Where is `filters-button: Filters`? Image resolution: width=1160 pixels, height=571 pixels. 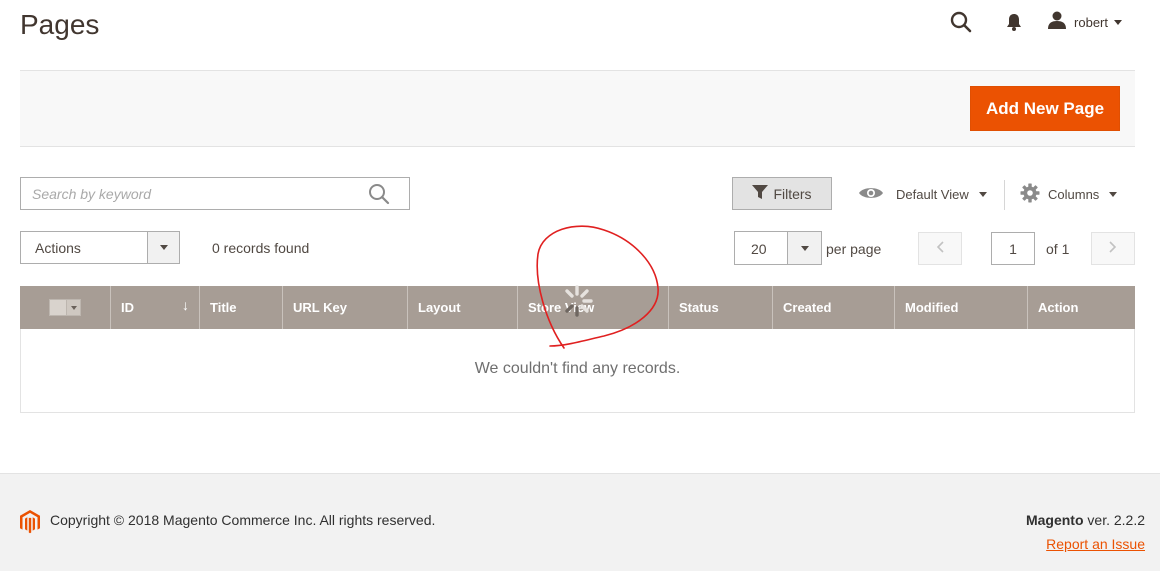 filters-button: Filters is located at coordinates (782, 193).